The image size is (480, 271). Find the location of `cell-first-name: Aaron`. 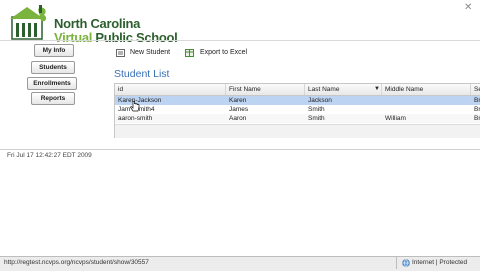

cell-first-name: Aaron is located at coordinates (238, 118).